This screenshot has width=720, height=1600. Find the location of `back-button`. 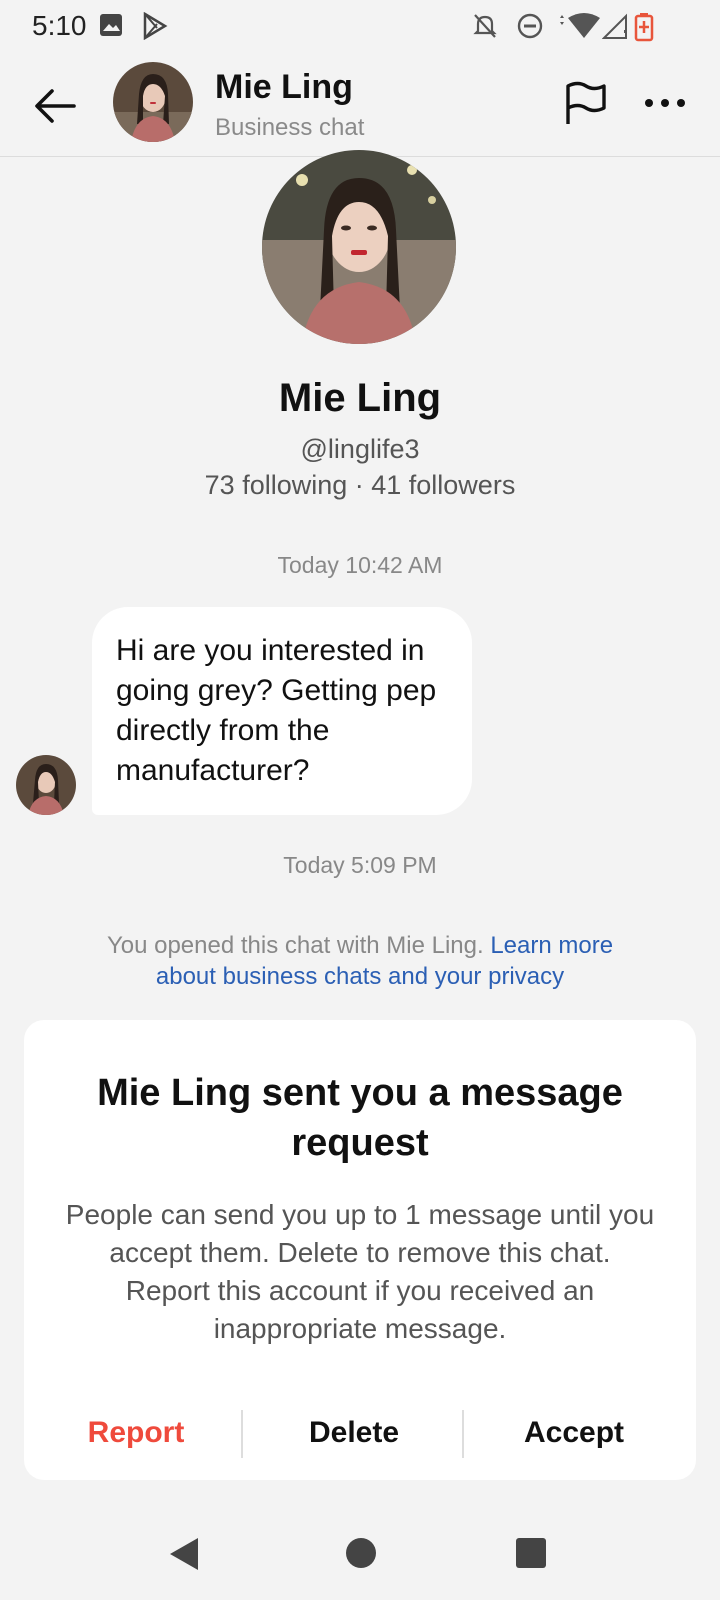

back-button is located at coordinates (56, 106).